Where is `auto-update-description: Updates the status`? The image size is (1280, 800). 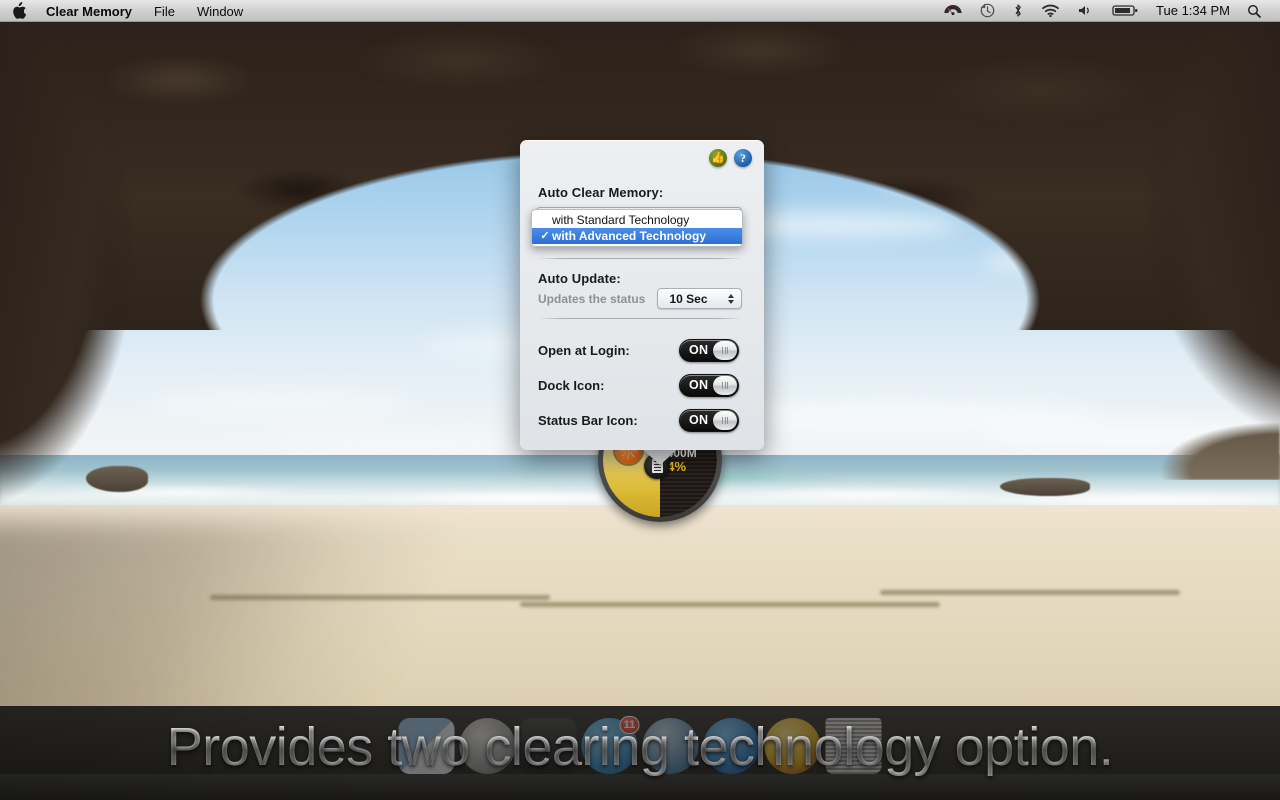
auto-update-description: Updates the status is located at coordinates (592, 299).